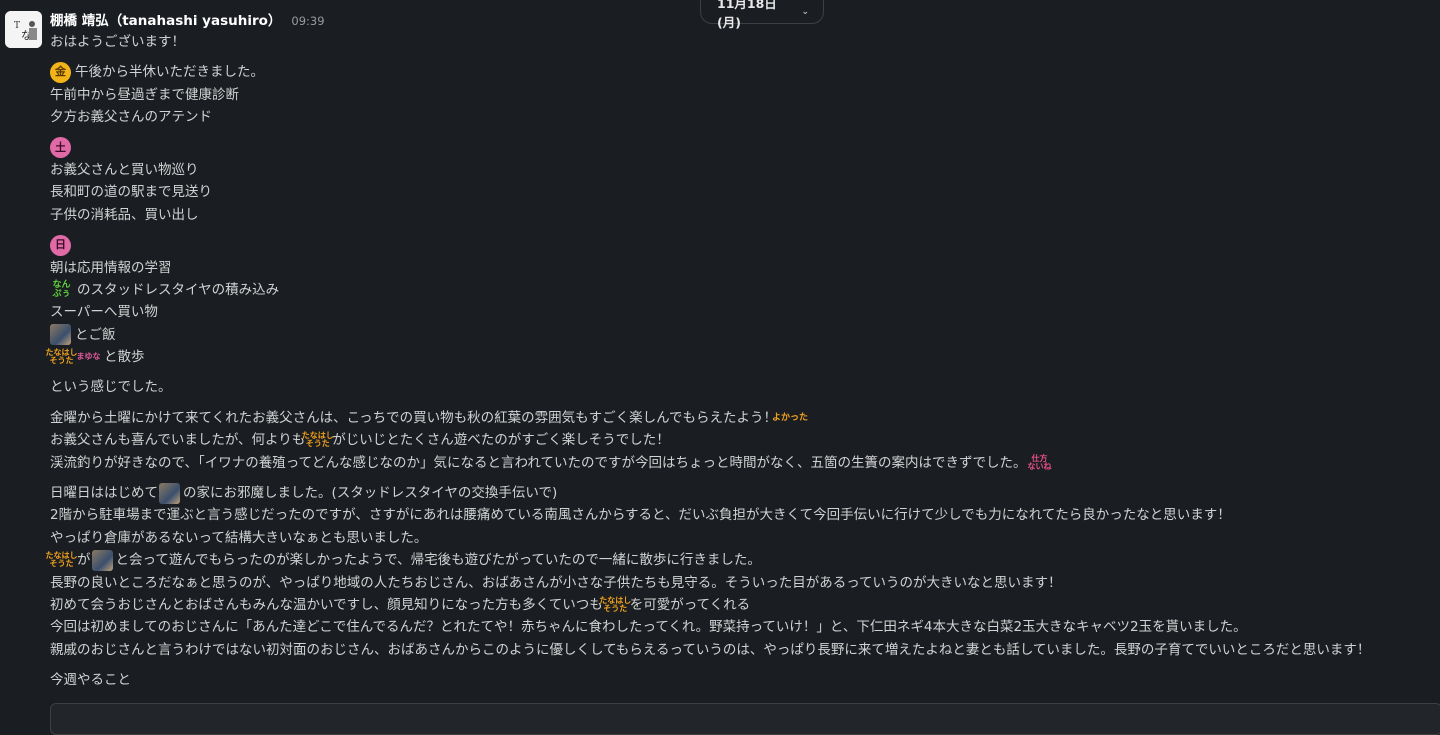 This screenshot has height=735, width=1440. I want to click on message-line: 今週やること, so click(90, 680).